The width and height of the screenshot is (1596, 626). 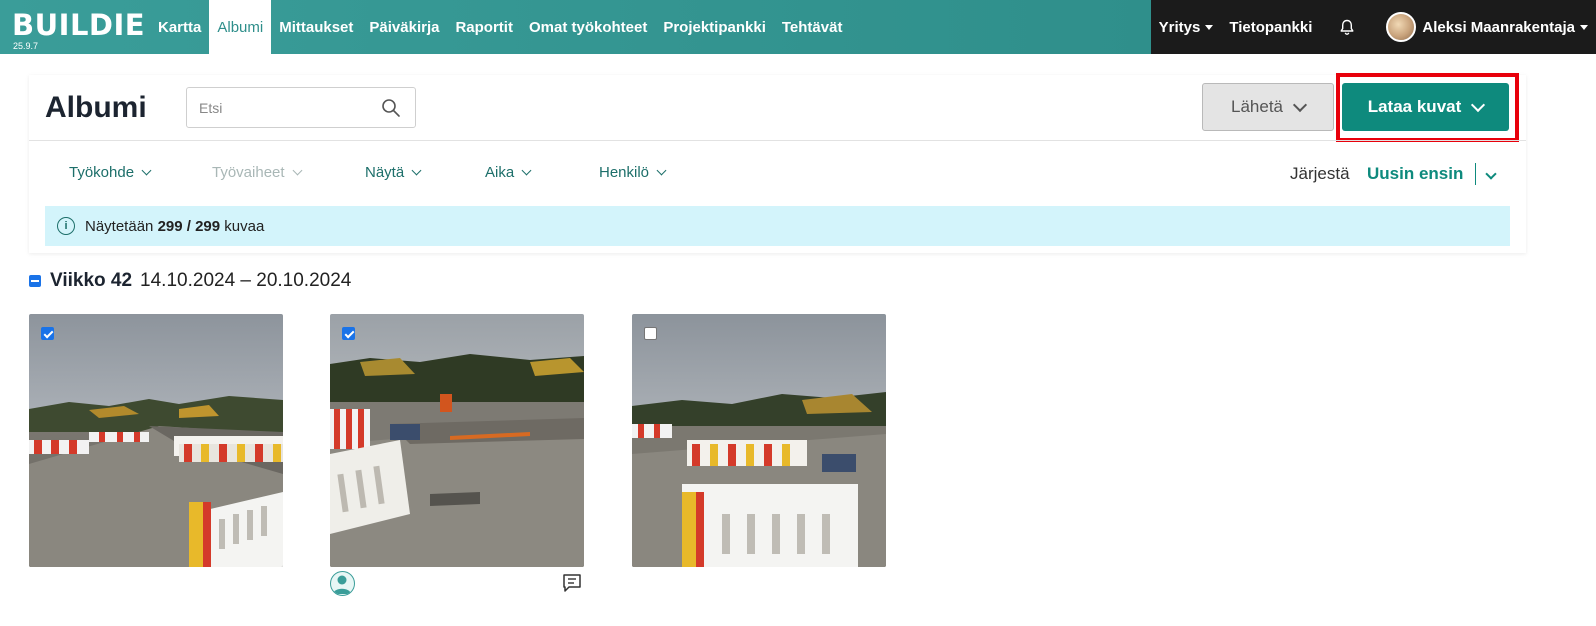 I want to click on filter-tyokohde: Työkohde, so click(x=110, y=172).